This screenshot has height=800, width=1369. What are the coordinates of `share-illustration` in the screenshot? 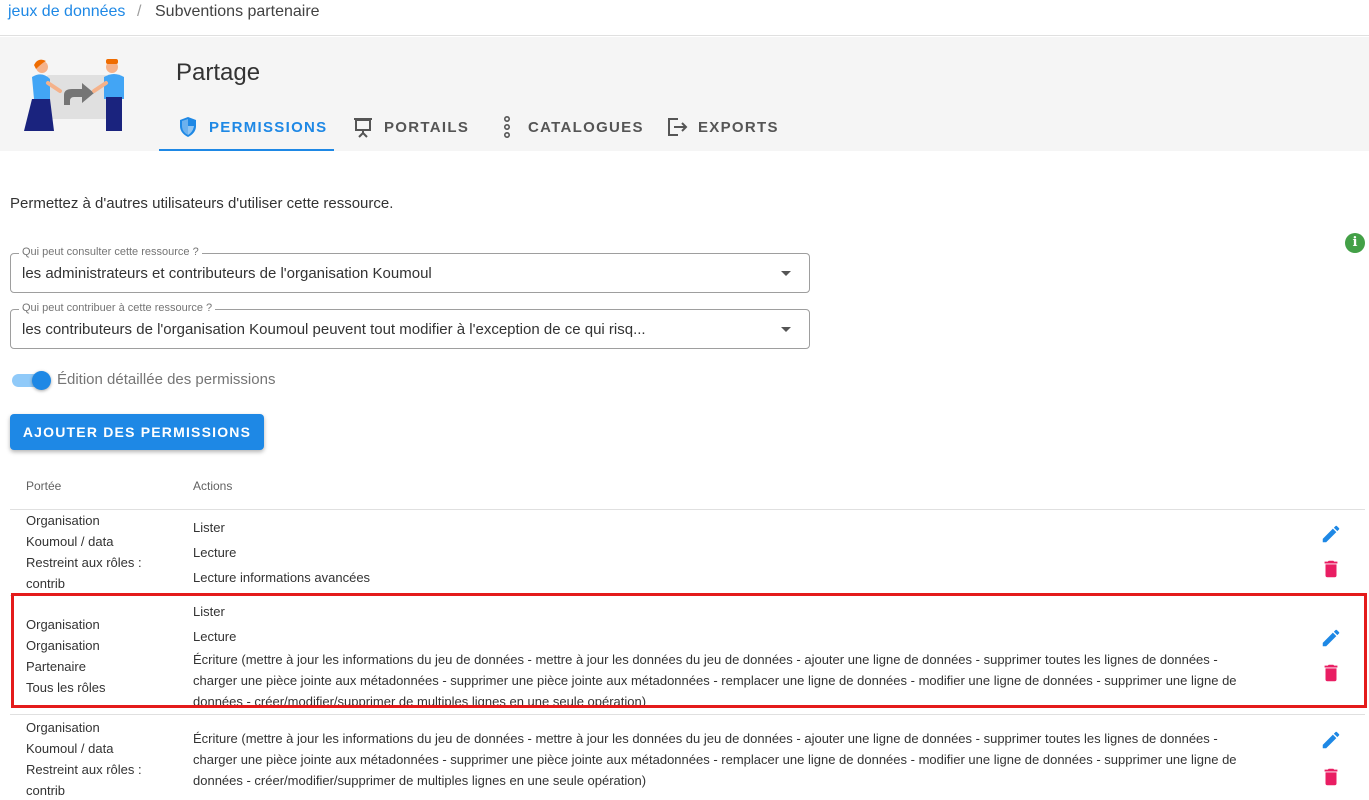 It's located at (74, 95).